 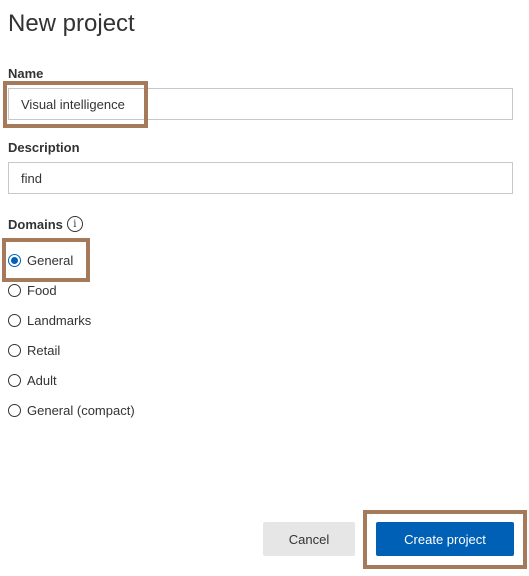 What do you see at coordinates (445, 539) in the screenshot?
I see `create-project-button: Create project` at bounding box center [445, 539].